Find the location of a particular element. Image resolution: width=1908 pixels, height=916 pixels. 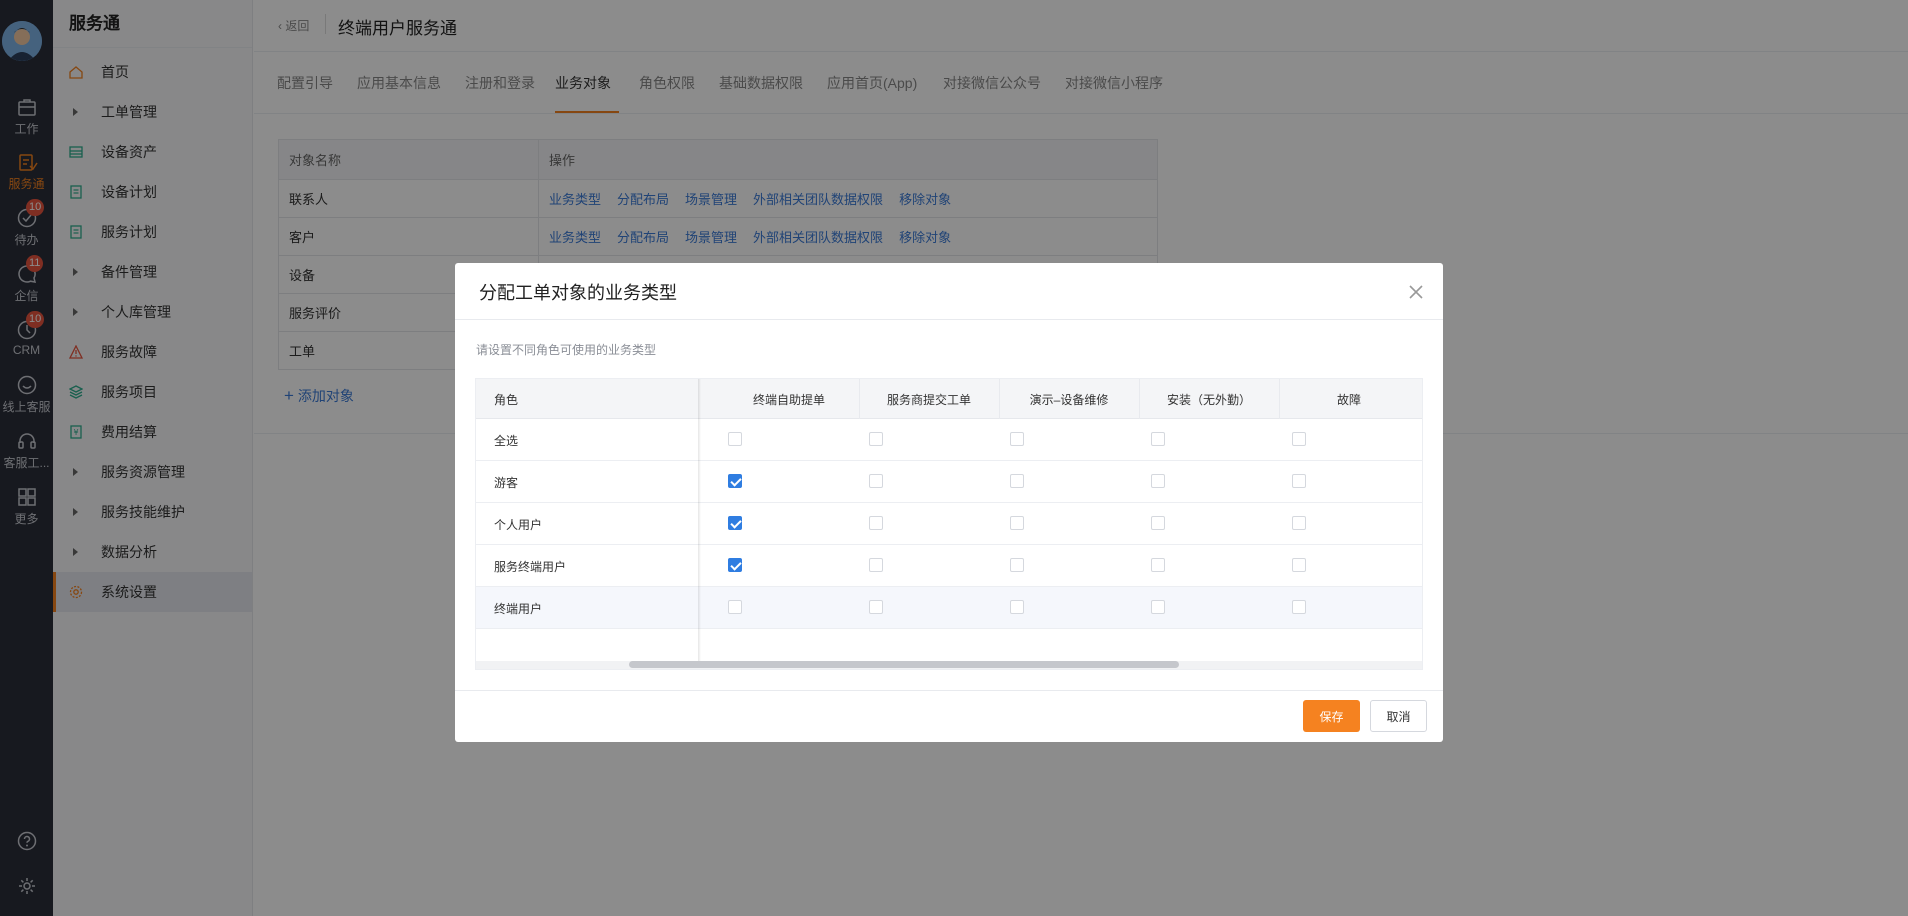

close-icon is located at coordinates (1416, 292).